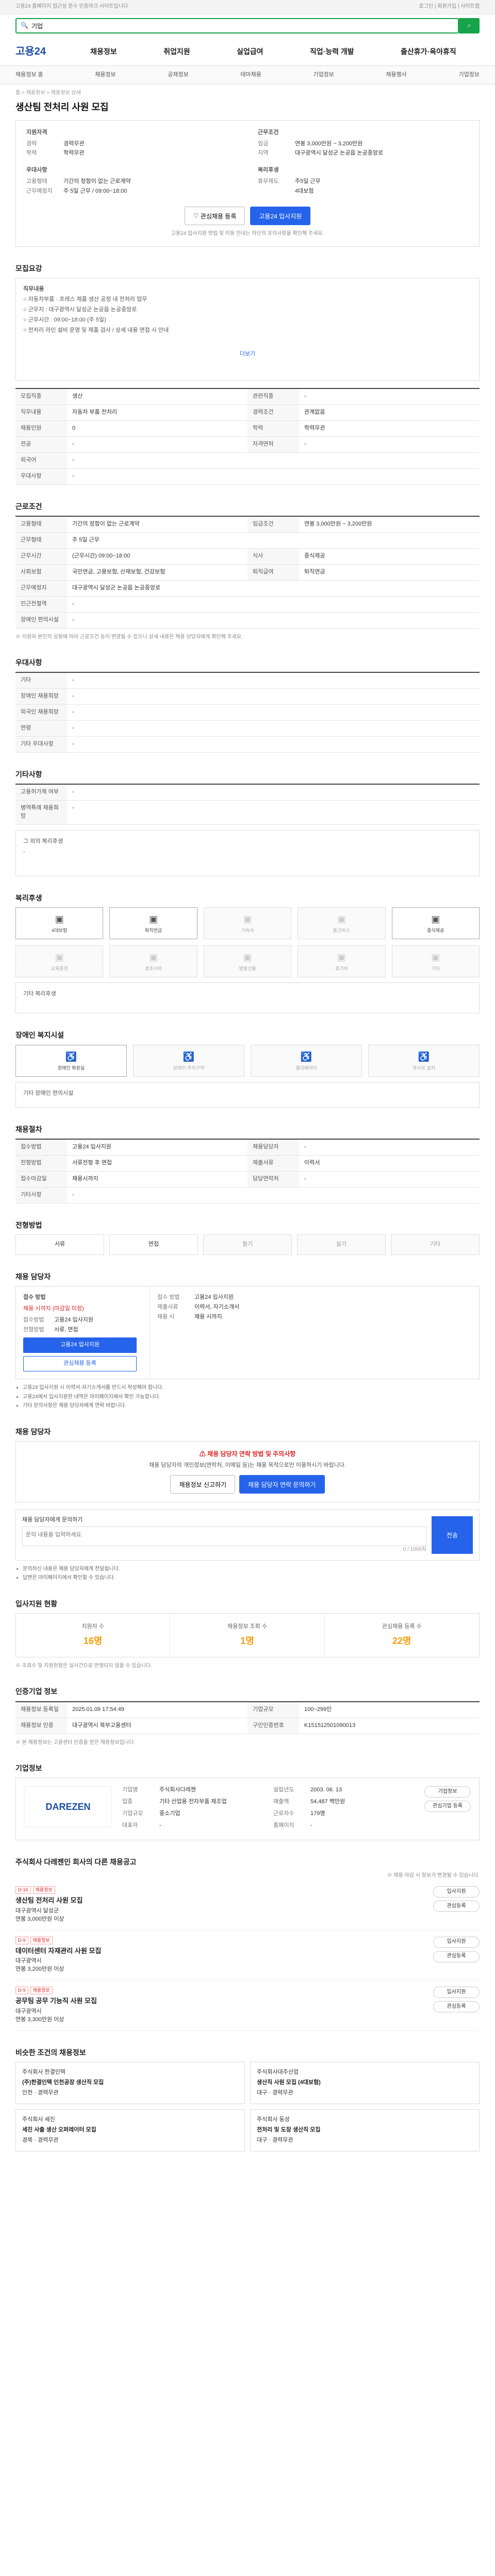 The image size is (495, 2576). I want to click on table-row: 근무형태 주 5일 근무, so click(247, 540).